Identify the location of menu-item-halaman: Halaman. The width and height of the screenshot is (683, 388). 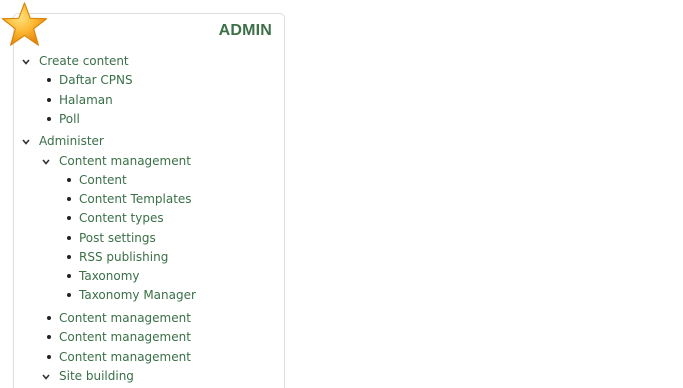
(86, 100).